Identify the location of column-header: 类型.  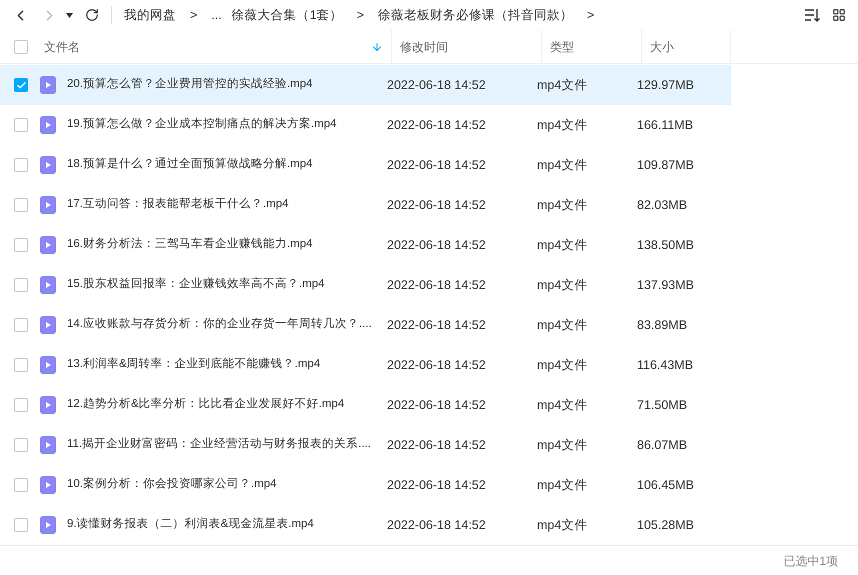
(592, 46).